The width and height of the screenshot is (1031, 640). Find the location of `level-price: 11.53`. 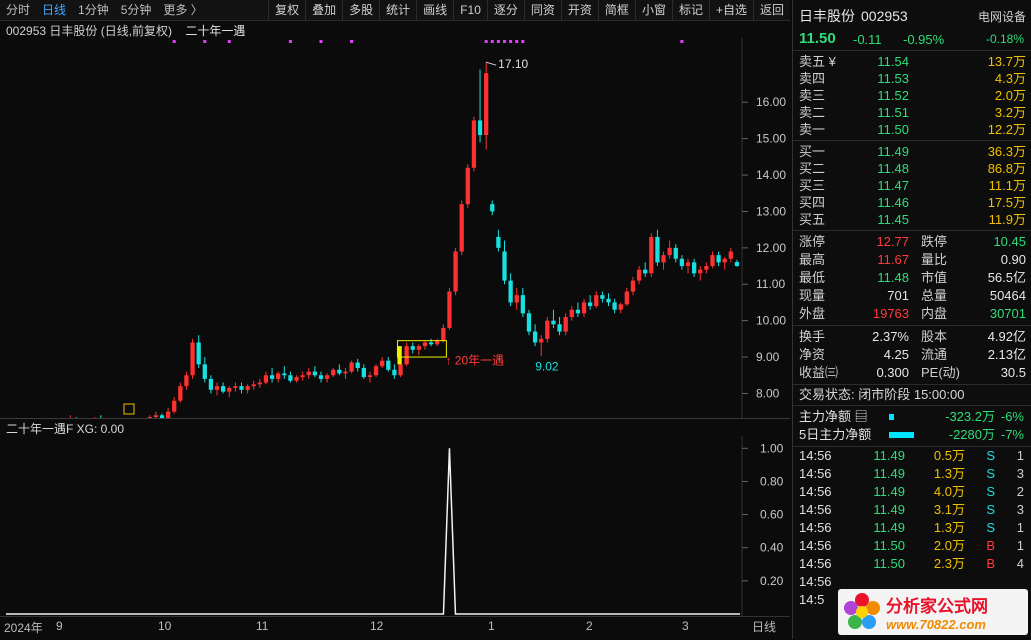

level-price: 11.53 is located at coordinates (893, 78).